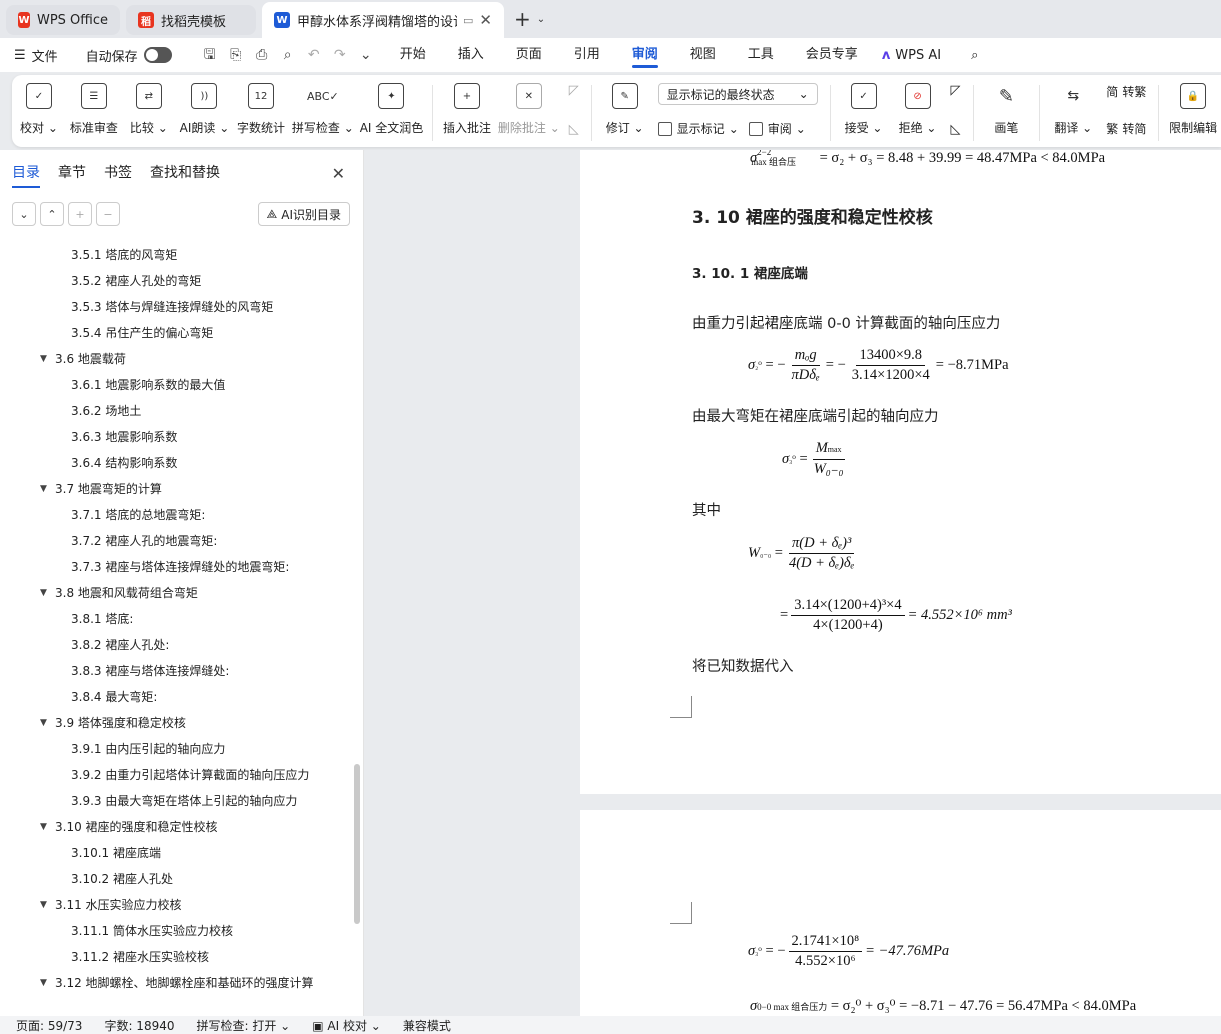 This screenshot has height=1034, width=1221. Describe the element at coordinates (108, 214) in the screenshot. I see `remove-heading-icon: −` at that location.